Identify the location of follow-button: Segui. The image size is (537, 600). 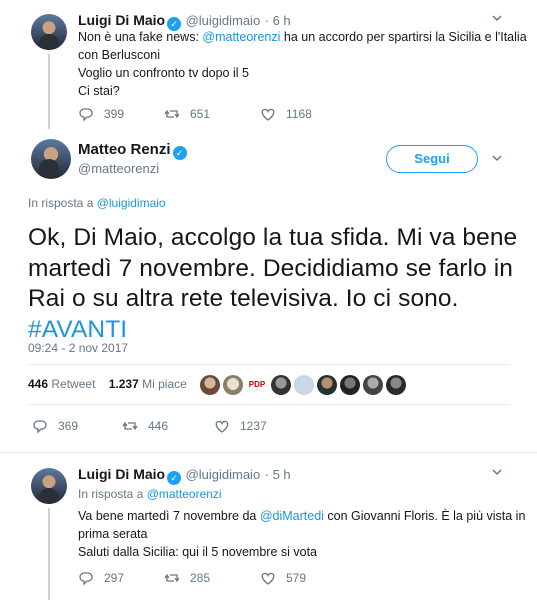
(432, 159).